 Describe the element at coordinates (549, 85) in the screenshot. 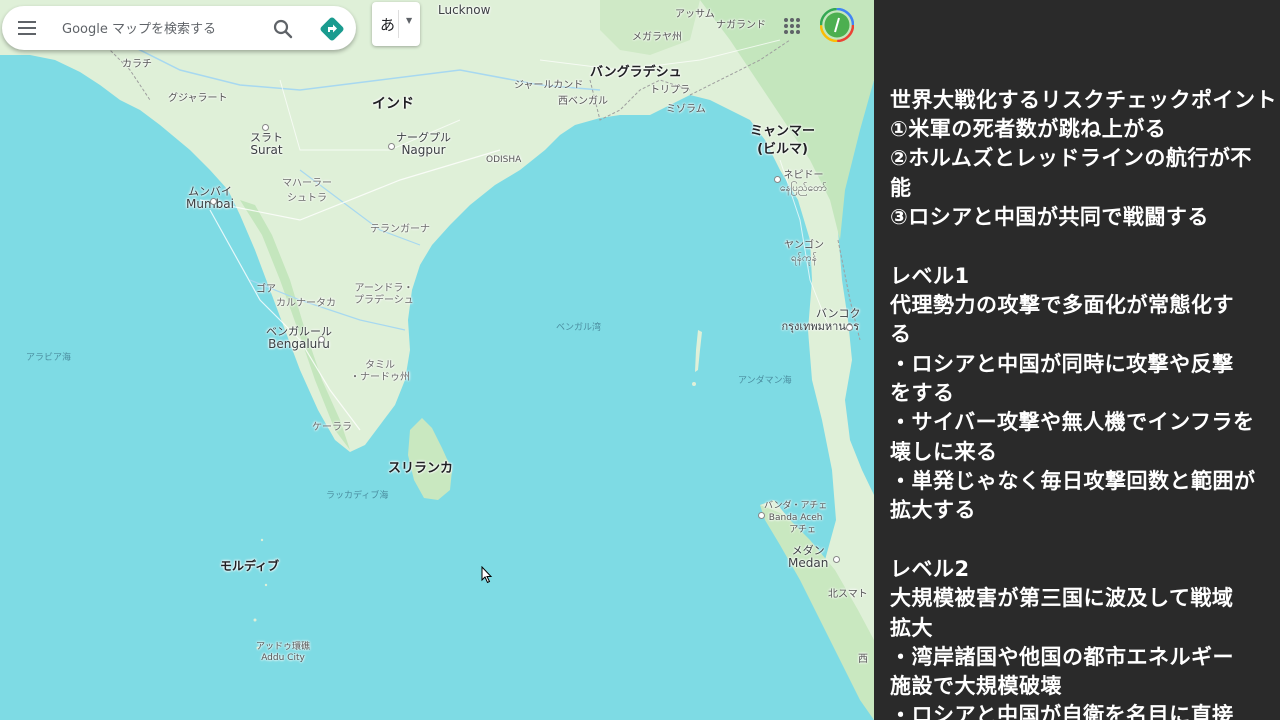

I see `map-label-jharkhand: ジャールカンド` at that location.